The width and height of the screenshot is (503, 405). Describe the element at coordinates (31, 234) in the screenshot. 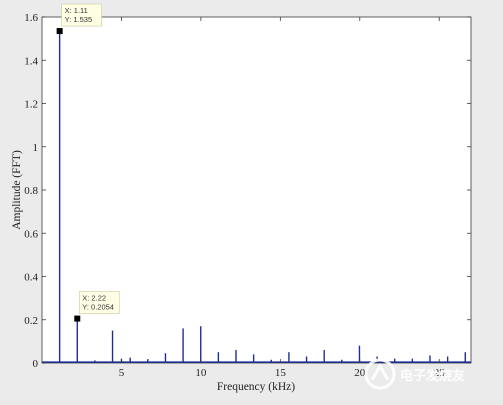

I see `y-tick-label: 0.6` at that location.